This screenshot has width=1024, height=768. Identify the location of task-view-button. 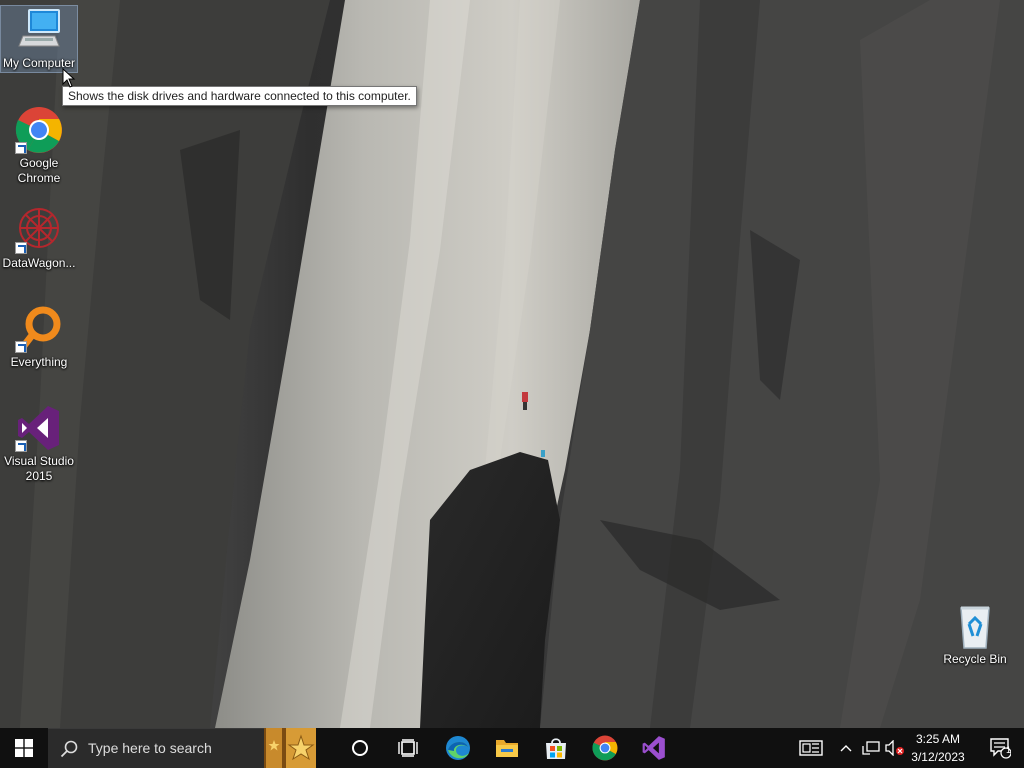
(408, 748).